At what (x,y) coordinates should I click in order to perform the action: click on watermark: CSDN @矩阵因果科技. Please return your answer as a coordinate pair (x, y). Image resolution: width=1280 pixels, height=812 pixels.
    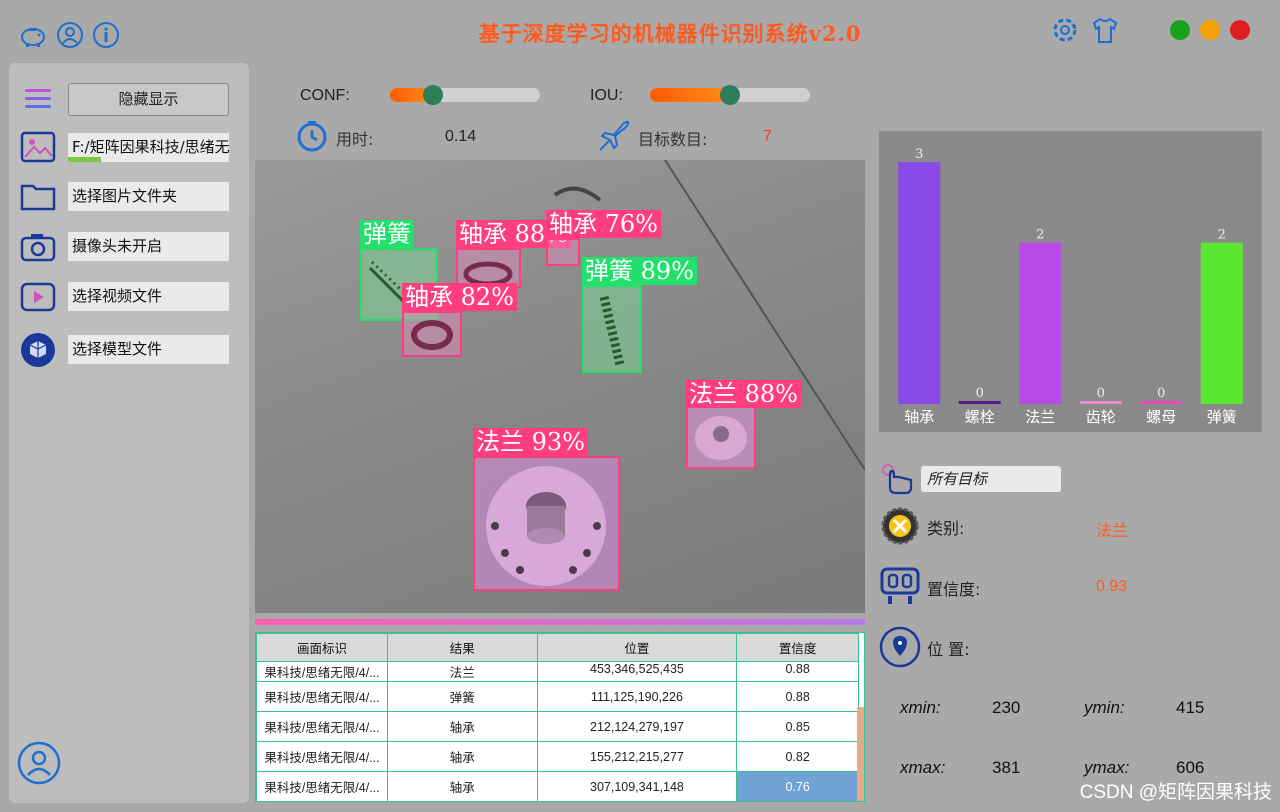
    Looking at the image, I should click on (1175, 792).